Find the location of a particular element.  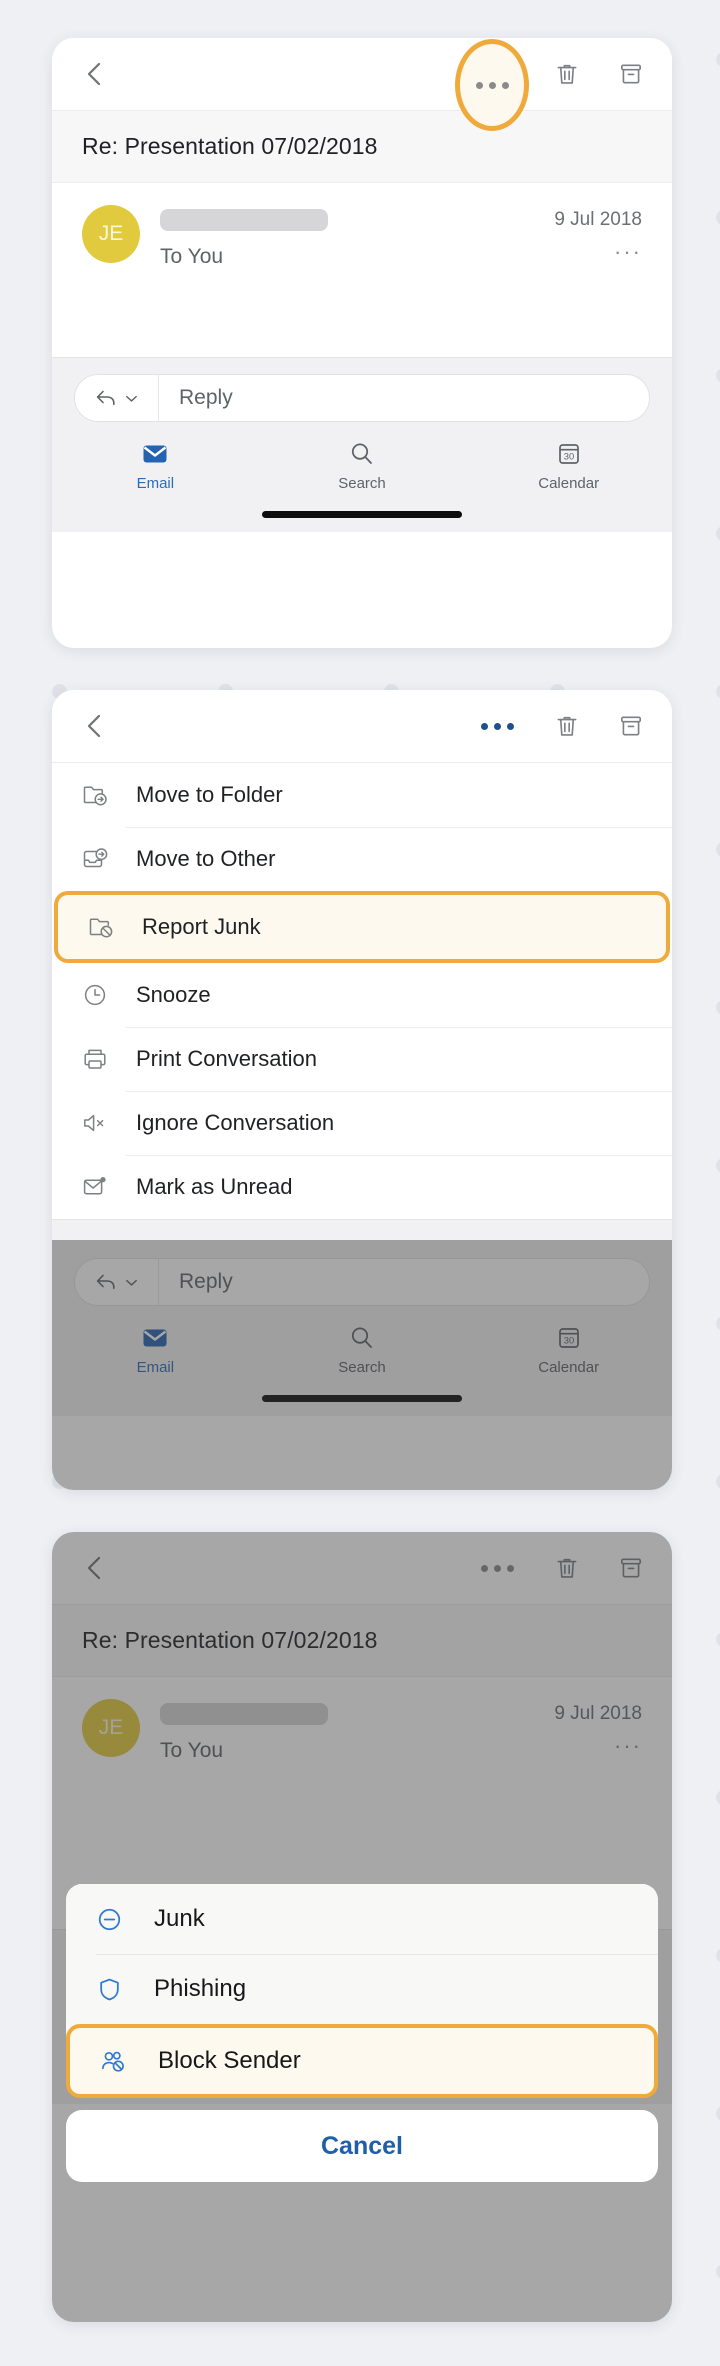

highlight-ring-more-options is located at coordinates (492, 85).